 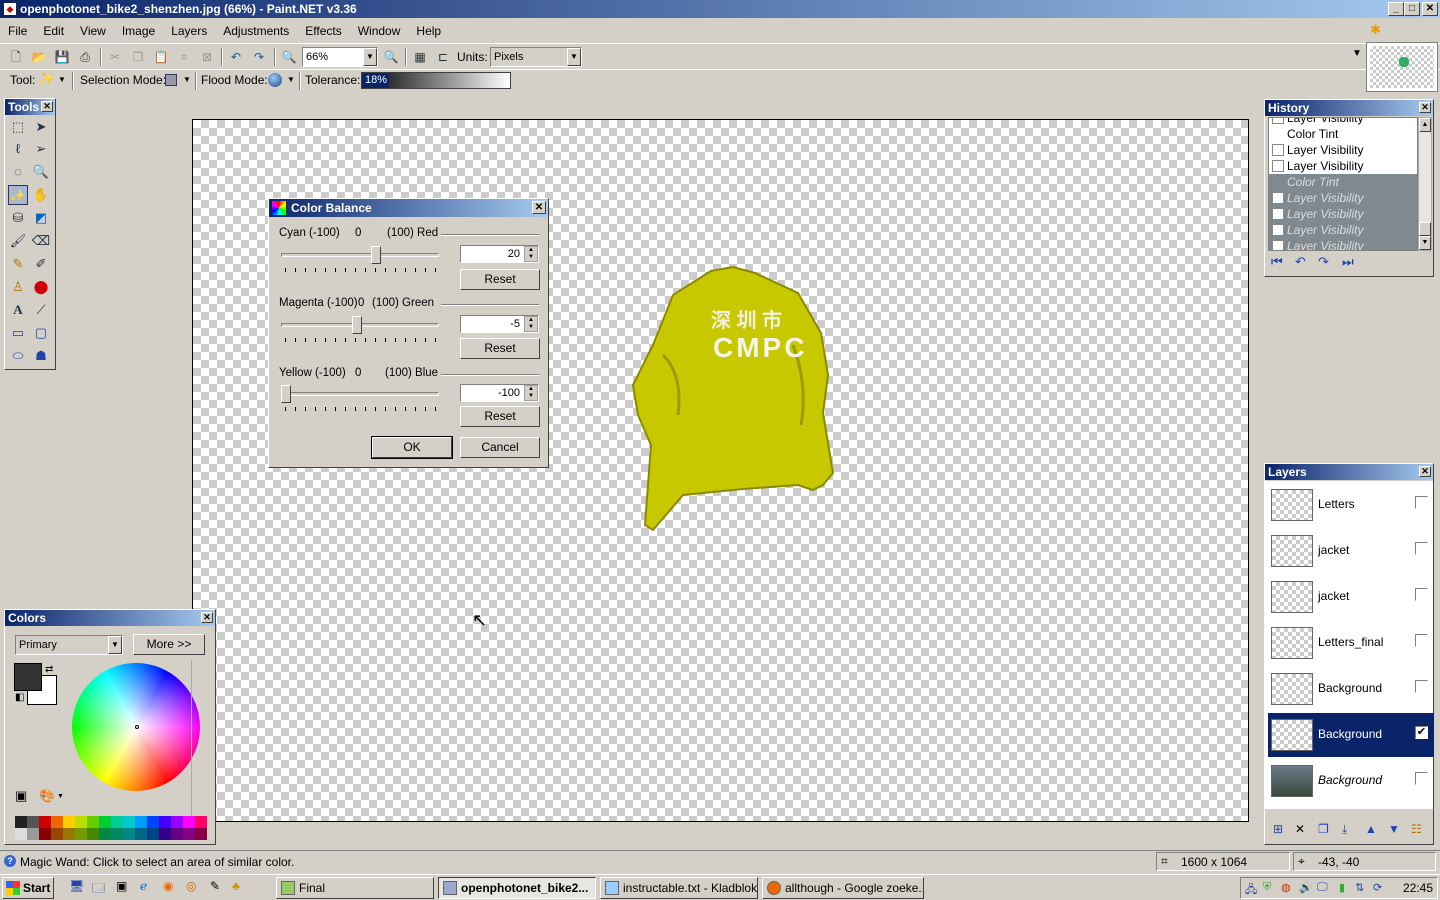 I want to click on yellow-blue-slider-track, so click(x=360, y=394).